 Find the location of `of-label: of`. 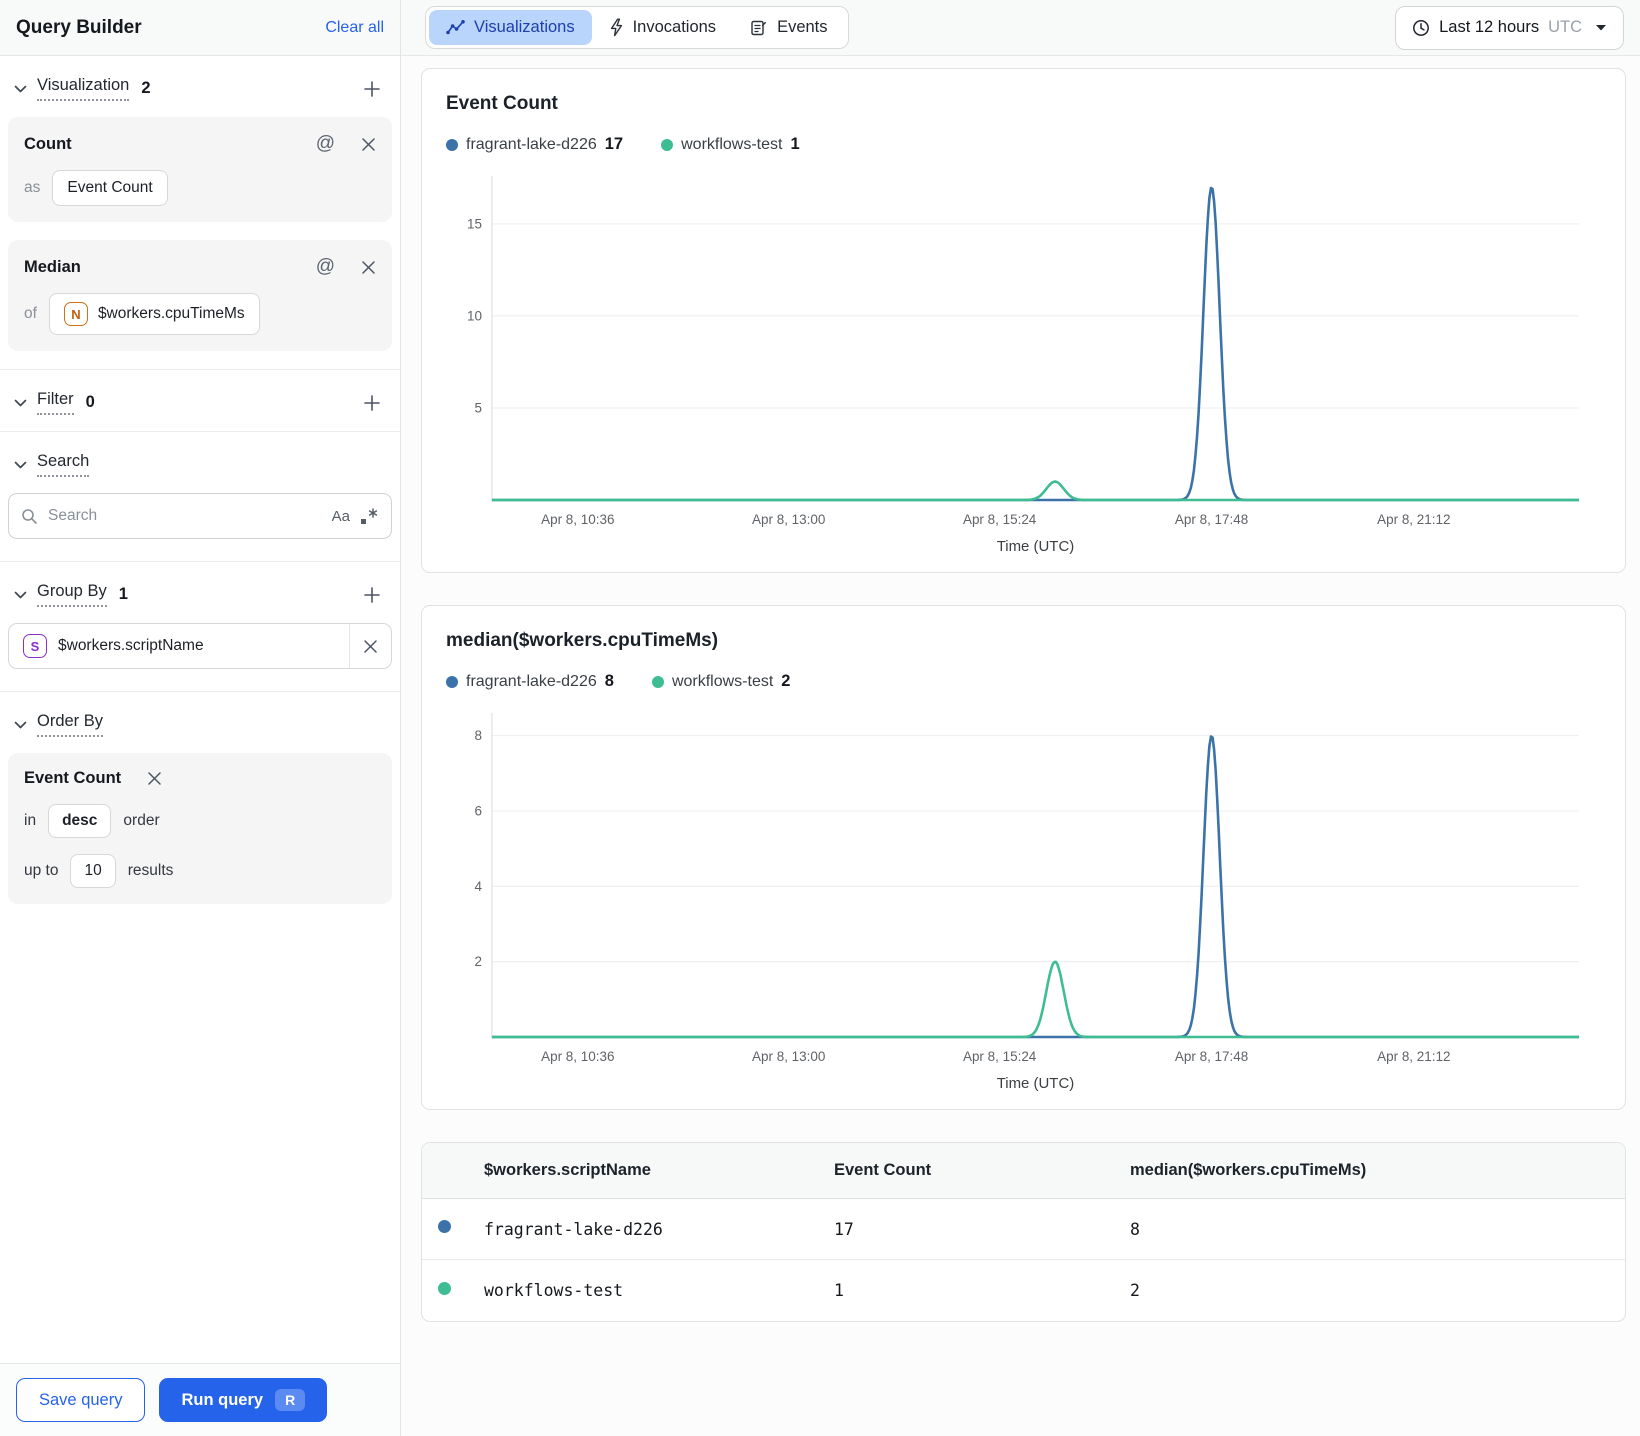

of-label: of is located at coordinates (30, 313).